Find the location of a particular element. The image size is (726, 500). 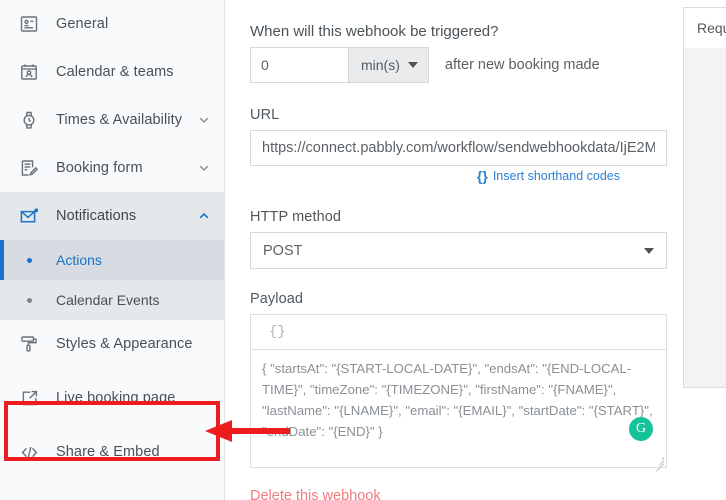

trigger-delay-row: min(s) after new booking made is located at coordinates (425, 65).